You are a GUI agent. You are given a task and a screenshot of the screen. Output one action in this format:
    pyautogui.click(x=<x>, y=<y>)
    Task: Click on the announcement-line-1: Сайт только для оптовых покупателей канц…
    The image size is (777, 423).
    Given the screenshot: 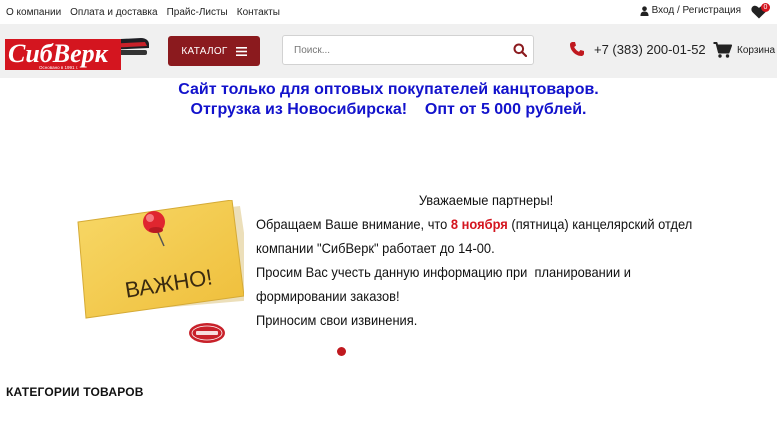 What is the action you would take?
    pyautogui.click(x=388, y=89)
    